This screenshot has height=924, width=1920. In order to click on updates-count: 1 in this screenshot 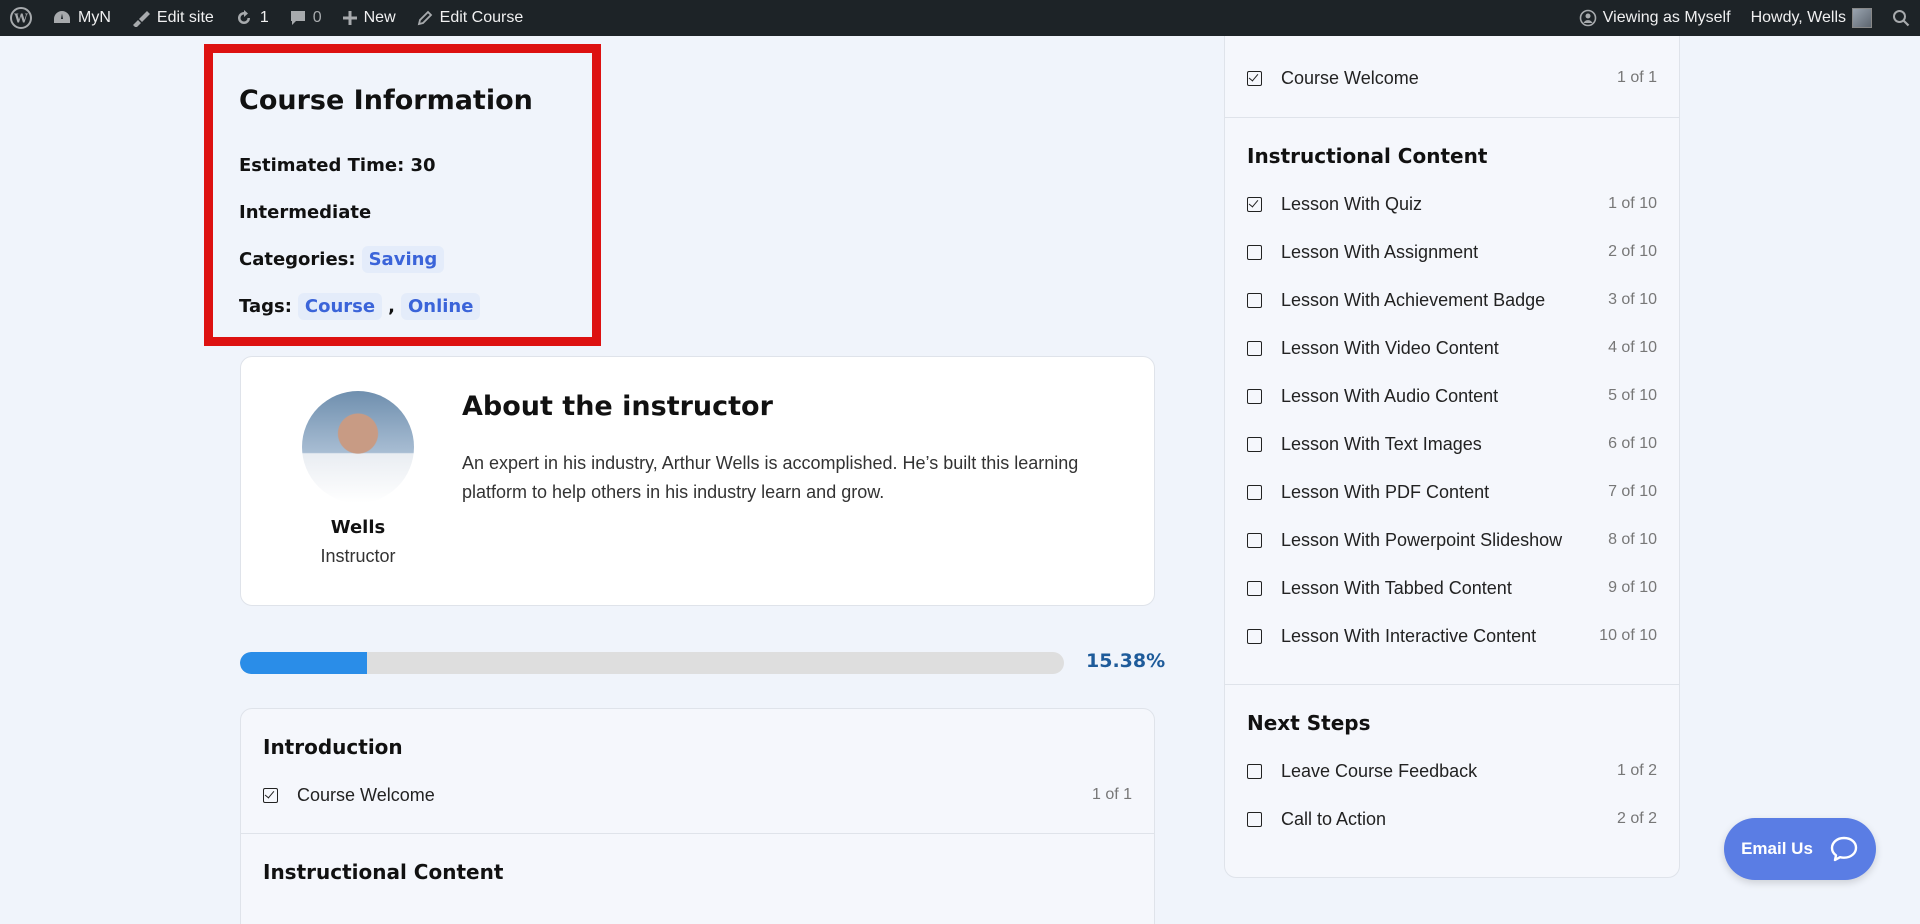, I will do `click(264, 17)`.